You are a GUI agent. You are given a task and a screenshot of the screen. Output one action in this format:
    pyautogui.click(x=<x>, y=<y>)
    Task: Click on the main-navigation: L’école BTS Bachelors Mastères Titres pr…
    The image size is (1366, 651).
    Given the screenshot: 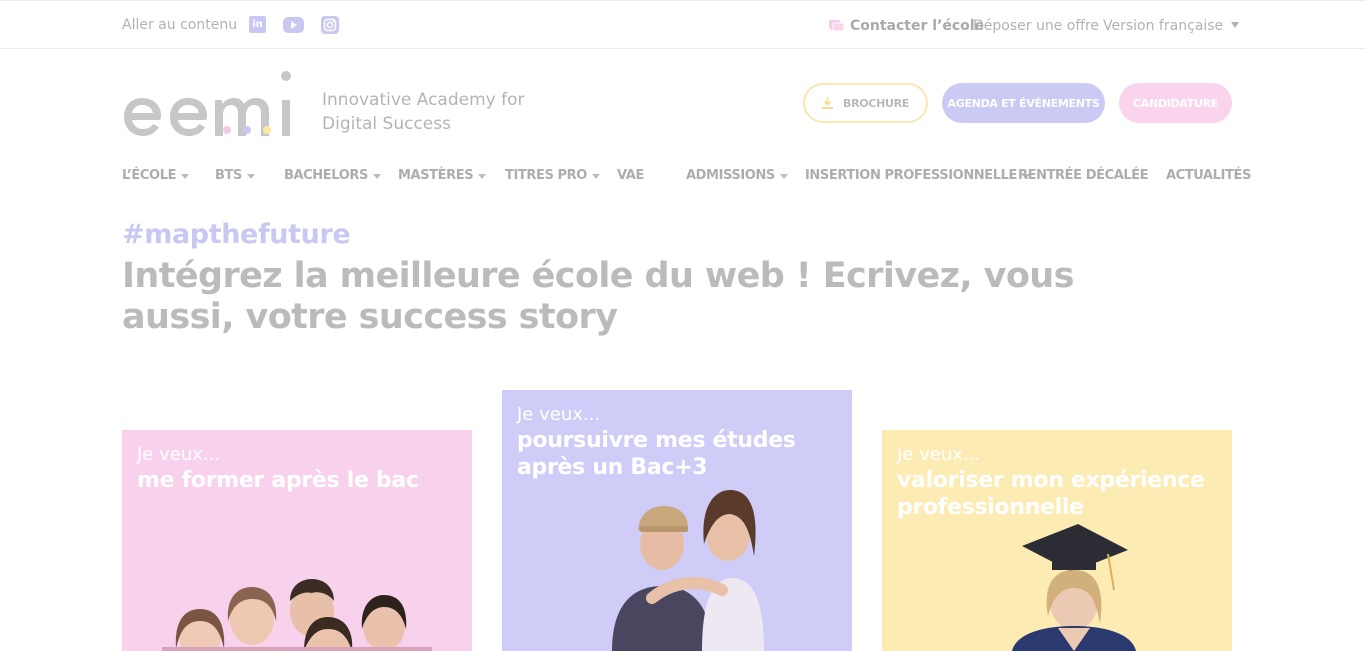 What is the action you would take?
    pyautogui.click(x=686, y=178)
    